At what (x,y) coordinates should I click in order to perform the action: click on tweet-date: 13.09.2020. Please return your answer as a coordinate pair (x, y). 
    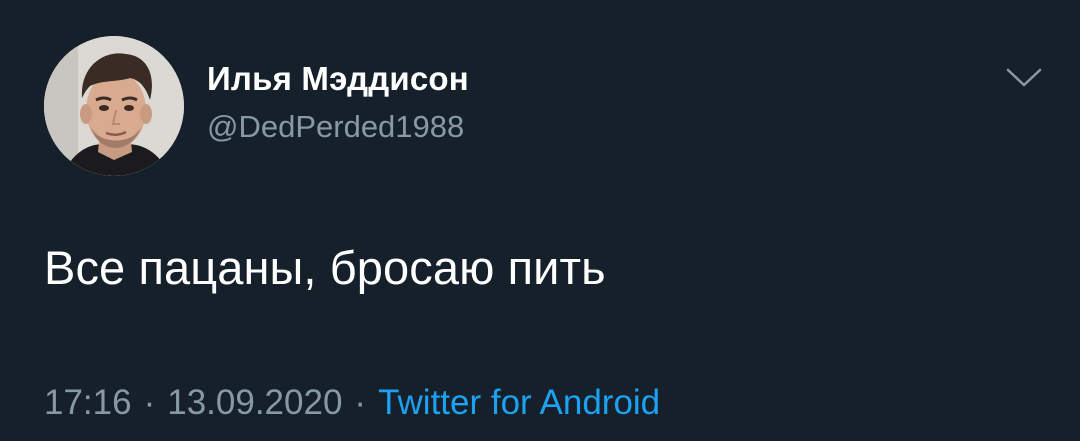
    Looking at the image, I should click on (254, 402).